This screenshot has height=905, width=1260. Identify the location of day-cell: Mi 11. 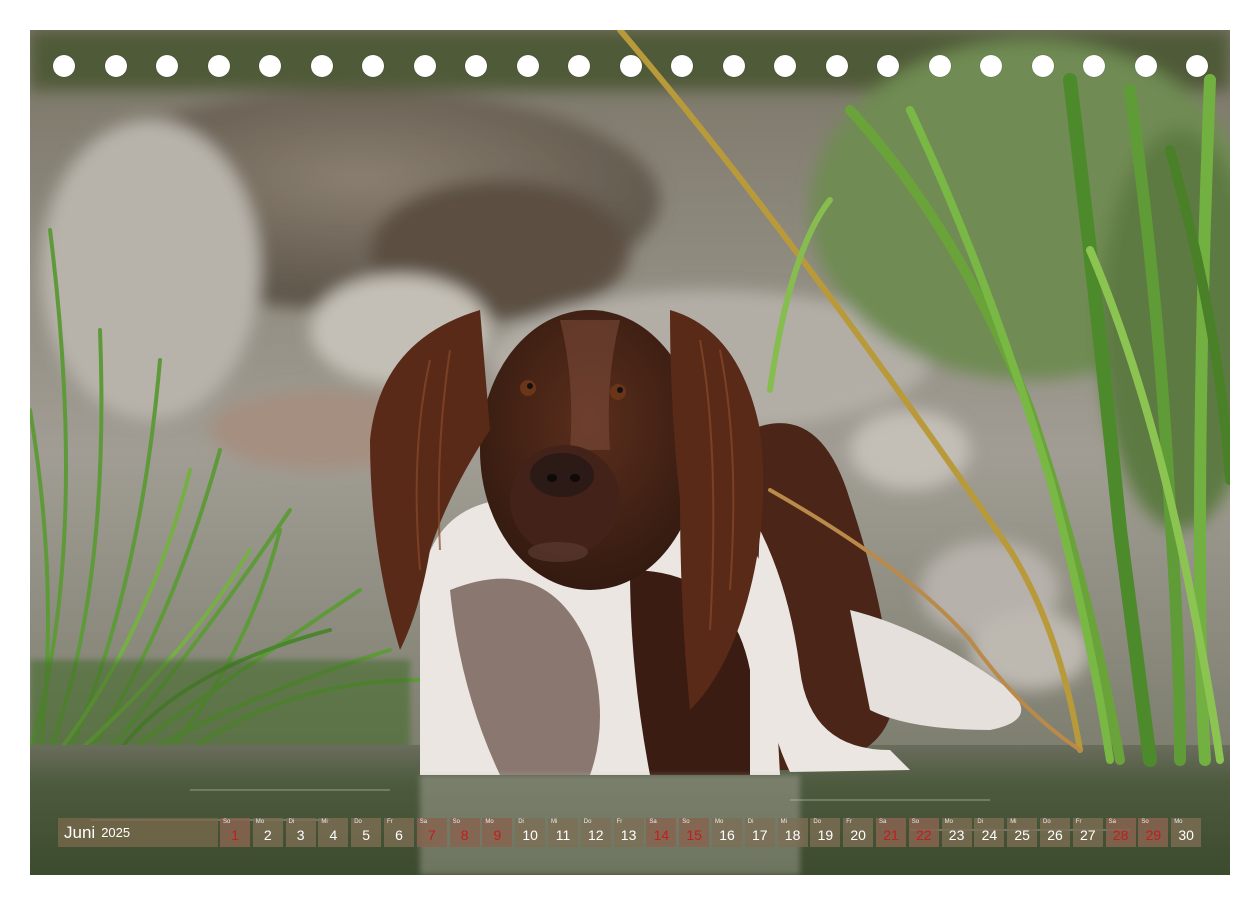
(563, 832).